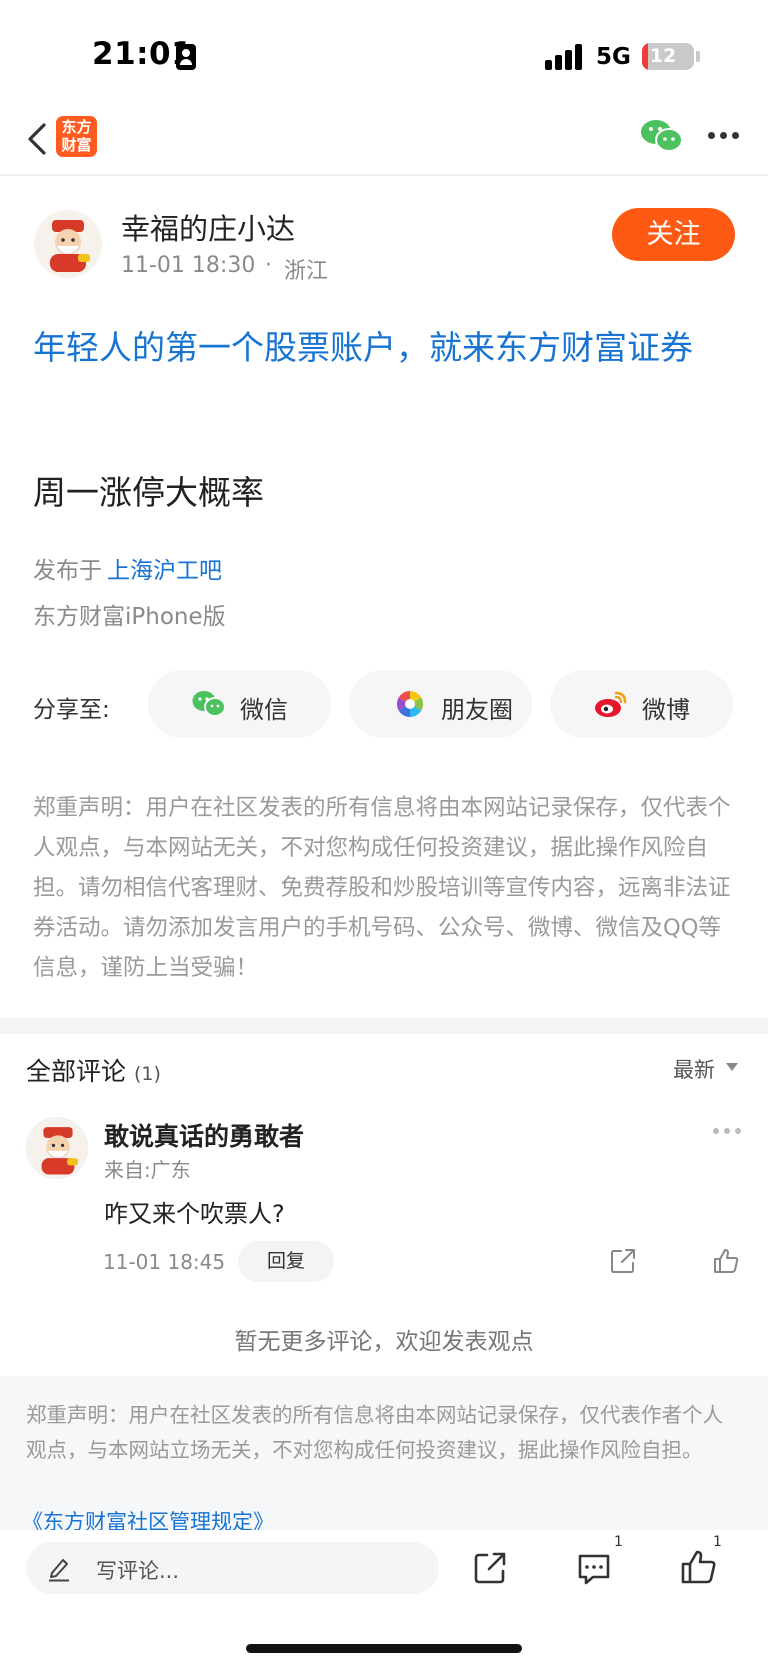  I want to click on back-arrow-icon, so click(39, 139).